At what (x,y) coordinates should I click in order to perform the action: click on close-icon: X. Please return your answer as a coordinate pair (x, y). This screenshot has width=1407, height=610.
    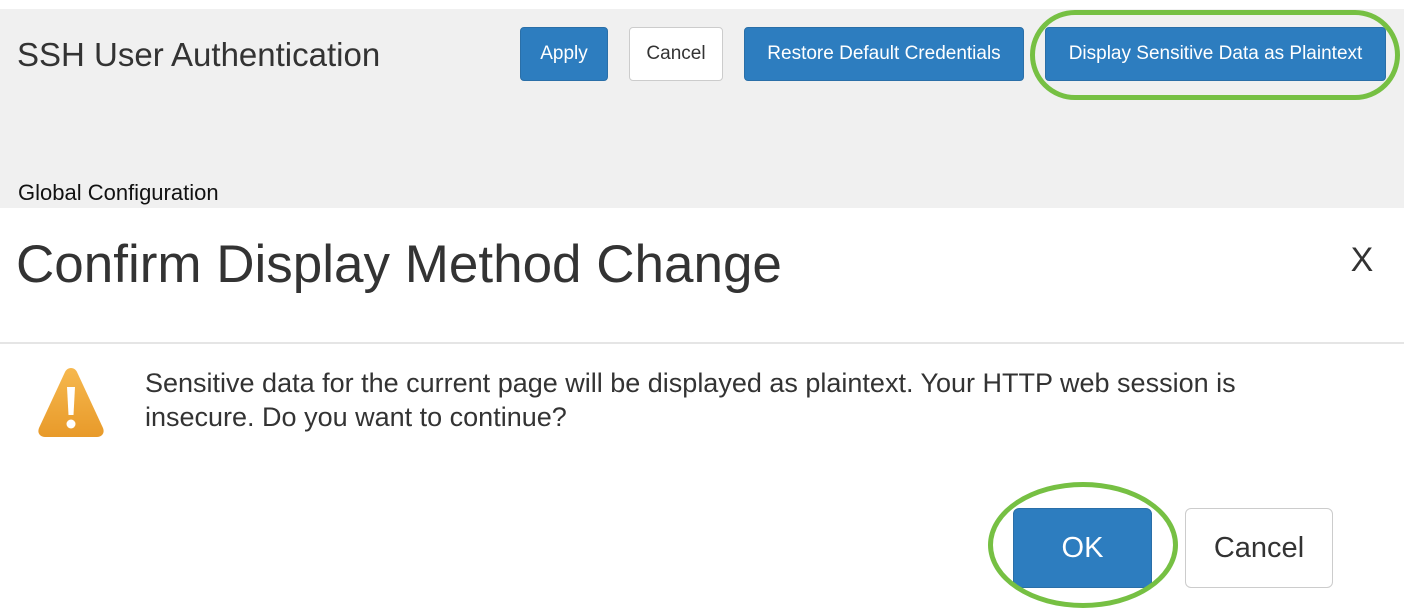
    Looking at the image, I should click on (1362, 260).